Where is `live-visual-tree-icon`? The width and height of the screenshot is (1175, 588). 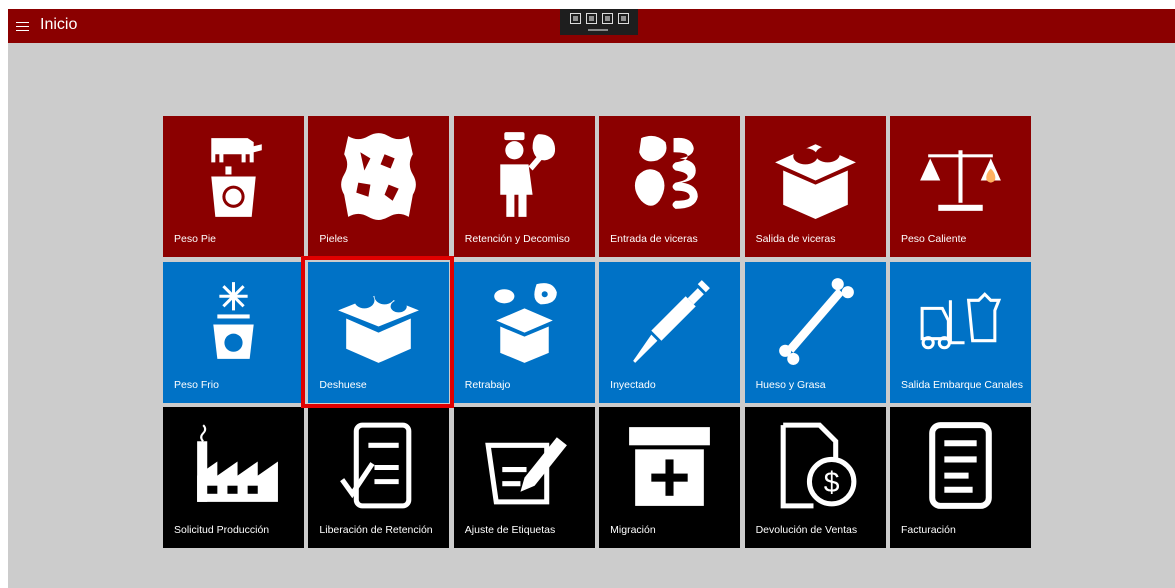 live-visual-tree-icon is located at coordinates (575, 18).